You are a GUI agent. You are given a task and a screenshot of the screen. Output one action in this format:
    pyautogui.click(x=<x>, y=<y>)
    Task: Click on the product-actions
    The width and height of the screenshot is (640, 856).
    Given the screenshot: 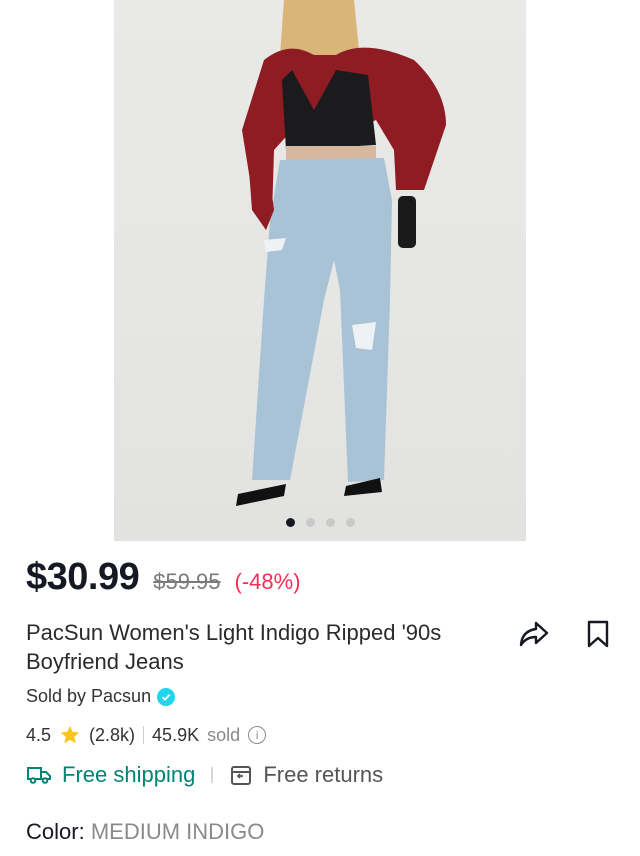 What is the action you would take?
    pyautogui.click(x=566, y=634)
    